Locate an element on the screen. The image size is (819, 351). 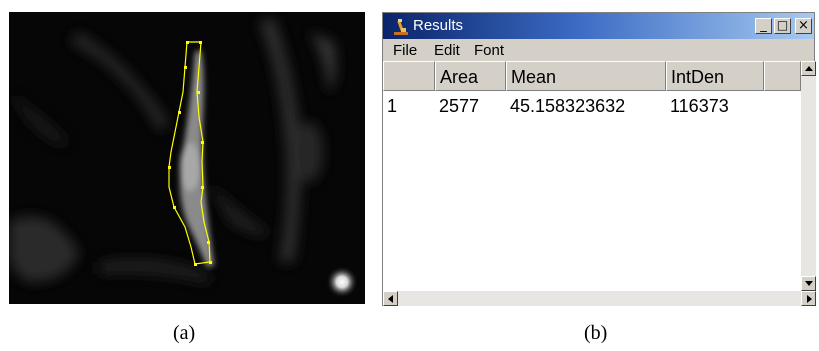
menu-bar: File Edit Font is located at coordinates (598, 50).